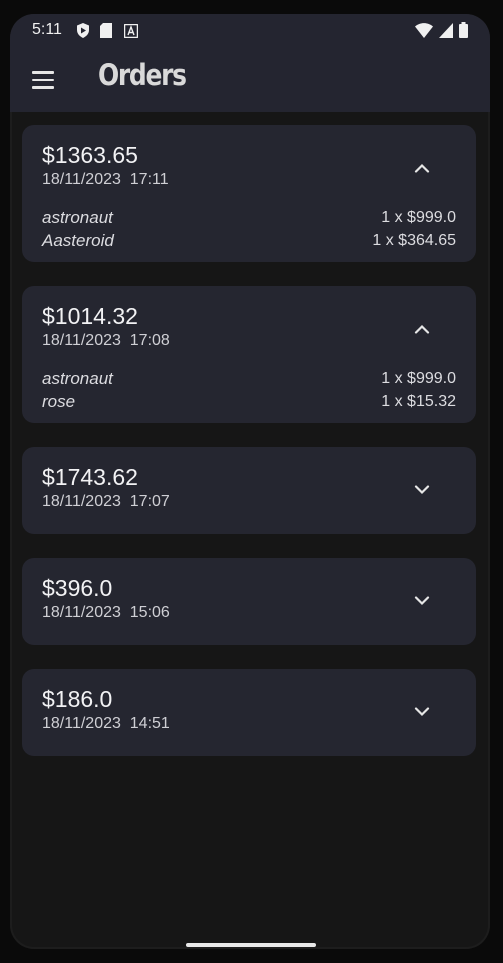 This screenshot has height=963, width=503. I want to click on order-total: $1014.32, so click(90, 316).